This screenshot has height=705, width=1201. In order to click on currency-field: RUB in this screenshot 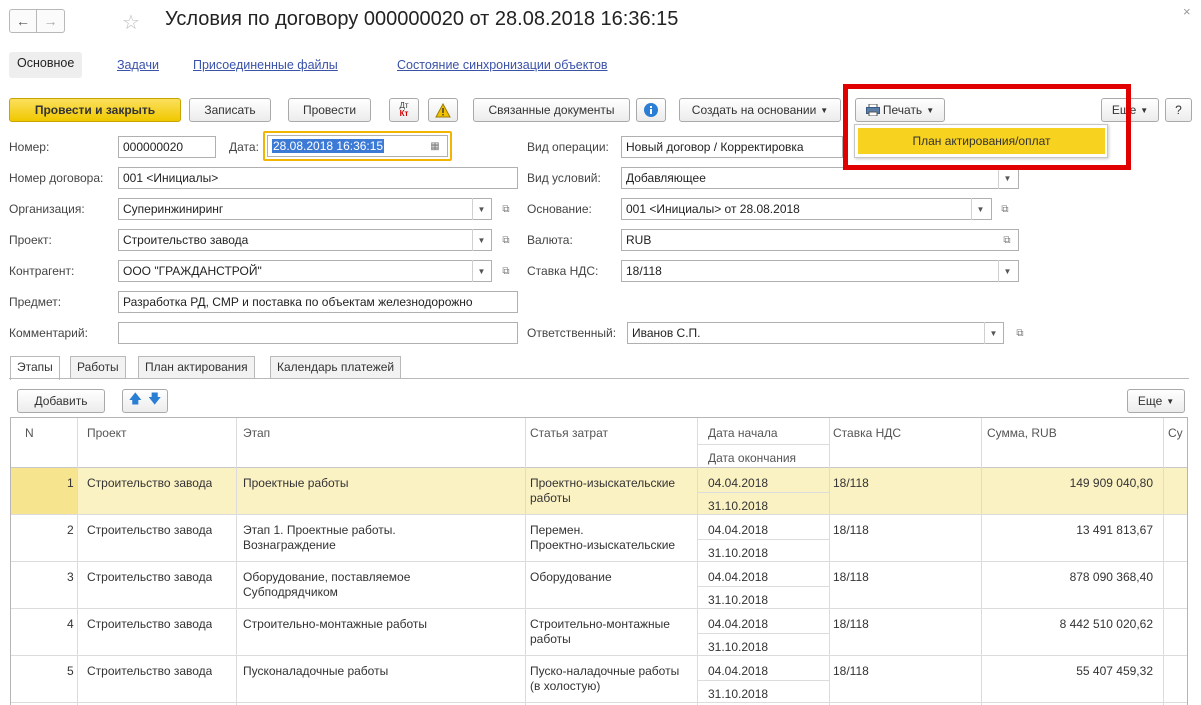, I will do `click(820, 240)`.